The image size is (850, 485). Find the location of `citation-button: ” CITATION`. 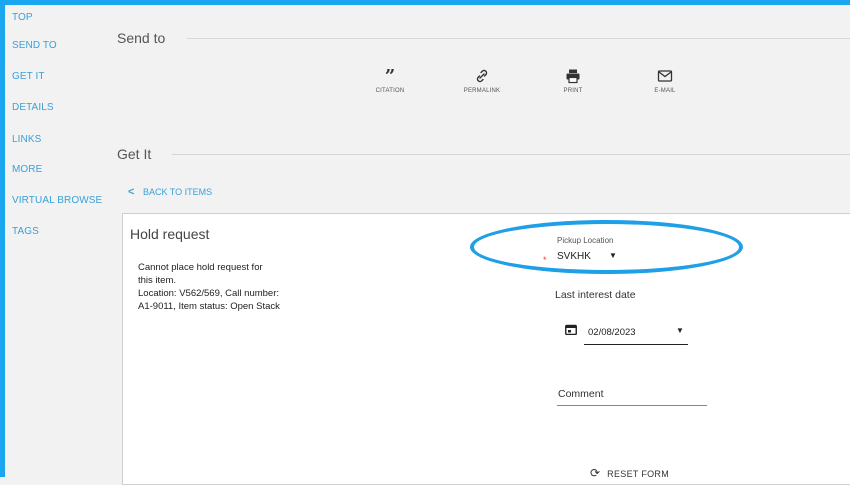

citation-button: ” CITATION is located at coordinates (390, 80).